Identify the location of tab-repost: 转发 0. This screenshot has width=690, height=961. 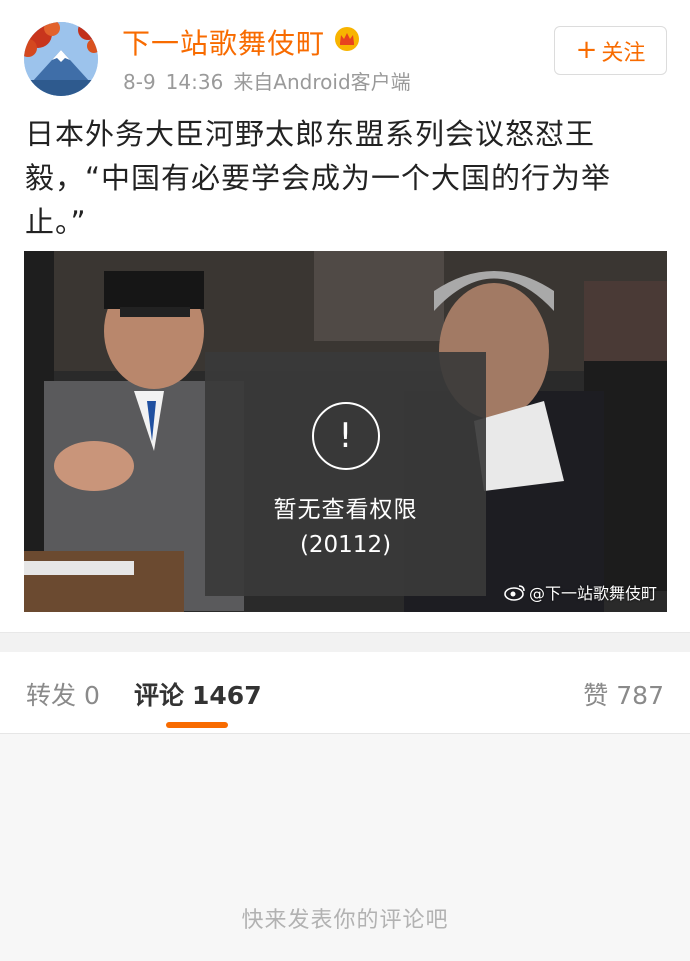
(63, 694).